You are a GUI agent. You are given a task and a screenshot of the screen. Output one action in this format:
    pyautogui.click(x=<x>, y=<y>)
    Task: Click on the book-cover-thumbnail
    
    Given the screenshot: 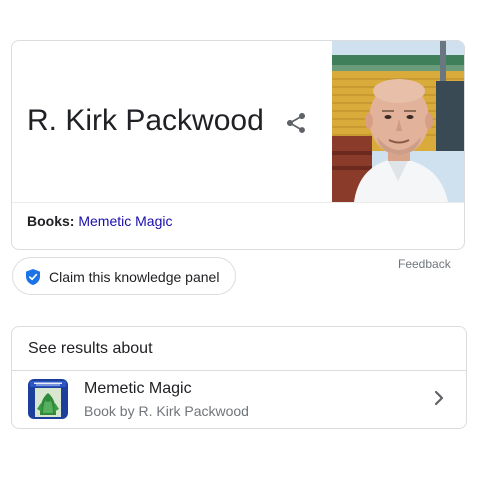 What is the action you would take?
    pyautogui.click(x=48, y=399)
    